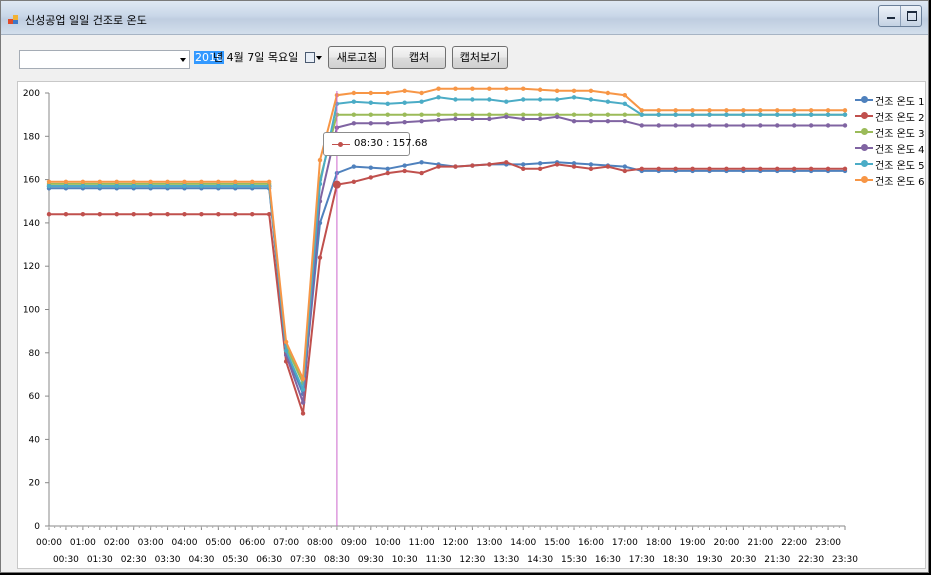 Image resolution: width=931 pixels, height=575 pixels. What do you see at coordinates (889, 100) in the screenshot?
I see `legend-item-series-1: 건조 온도 1` at bounding box center [889, 100].